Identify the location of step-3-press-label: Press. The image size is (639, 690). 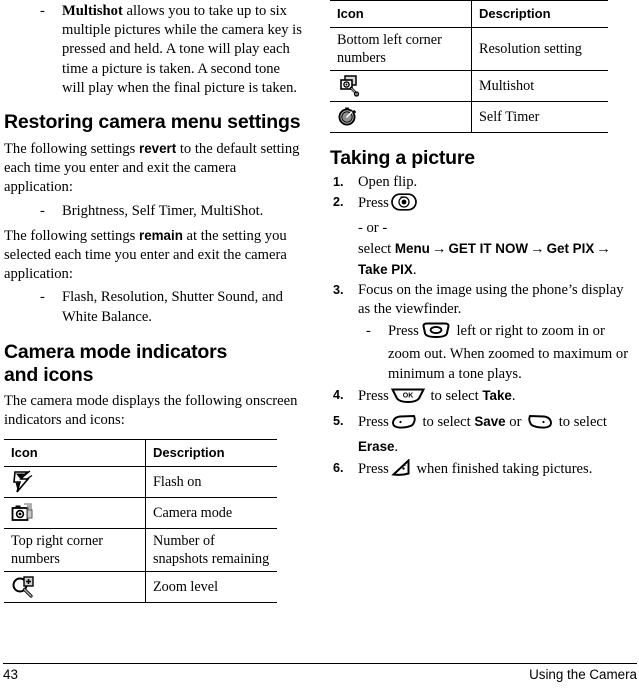
(403, 330).